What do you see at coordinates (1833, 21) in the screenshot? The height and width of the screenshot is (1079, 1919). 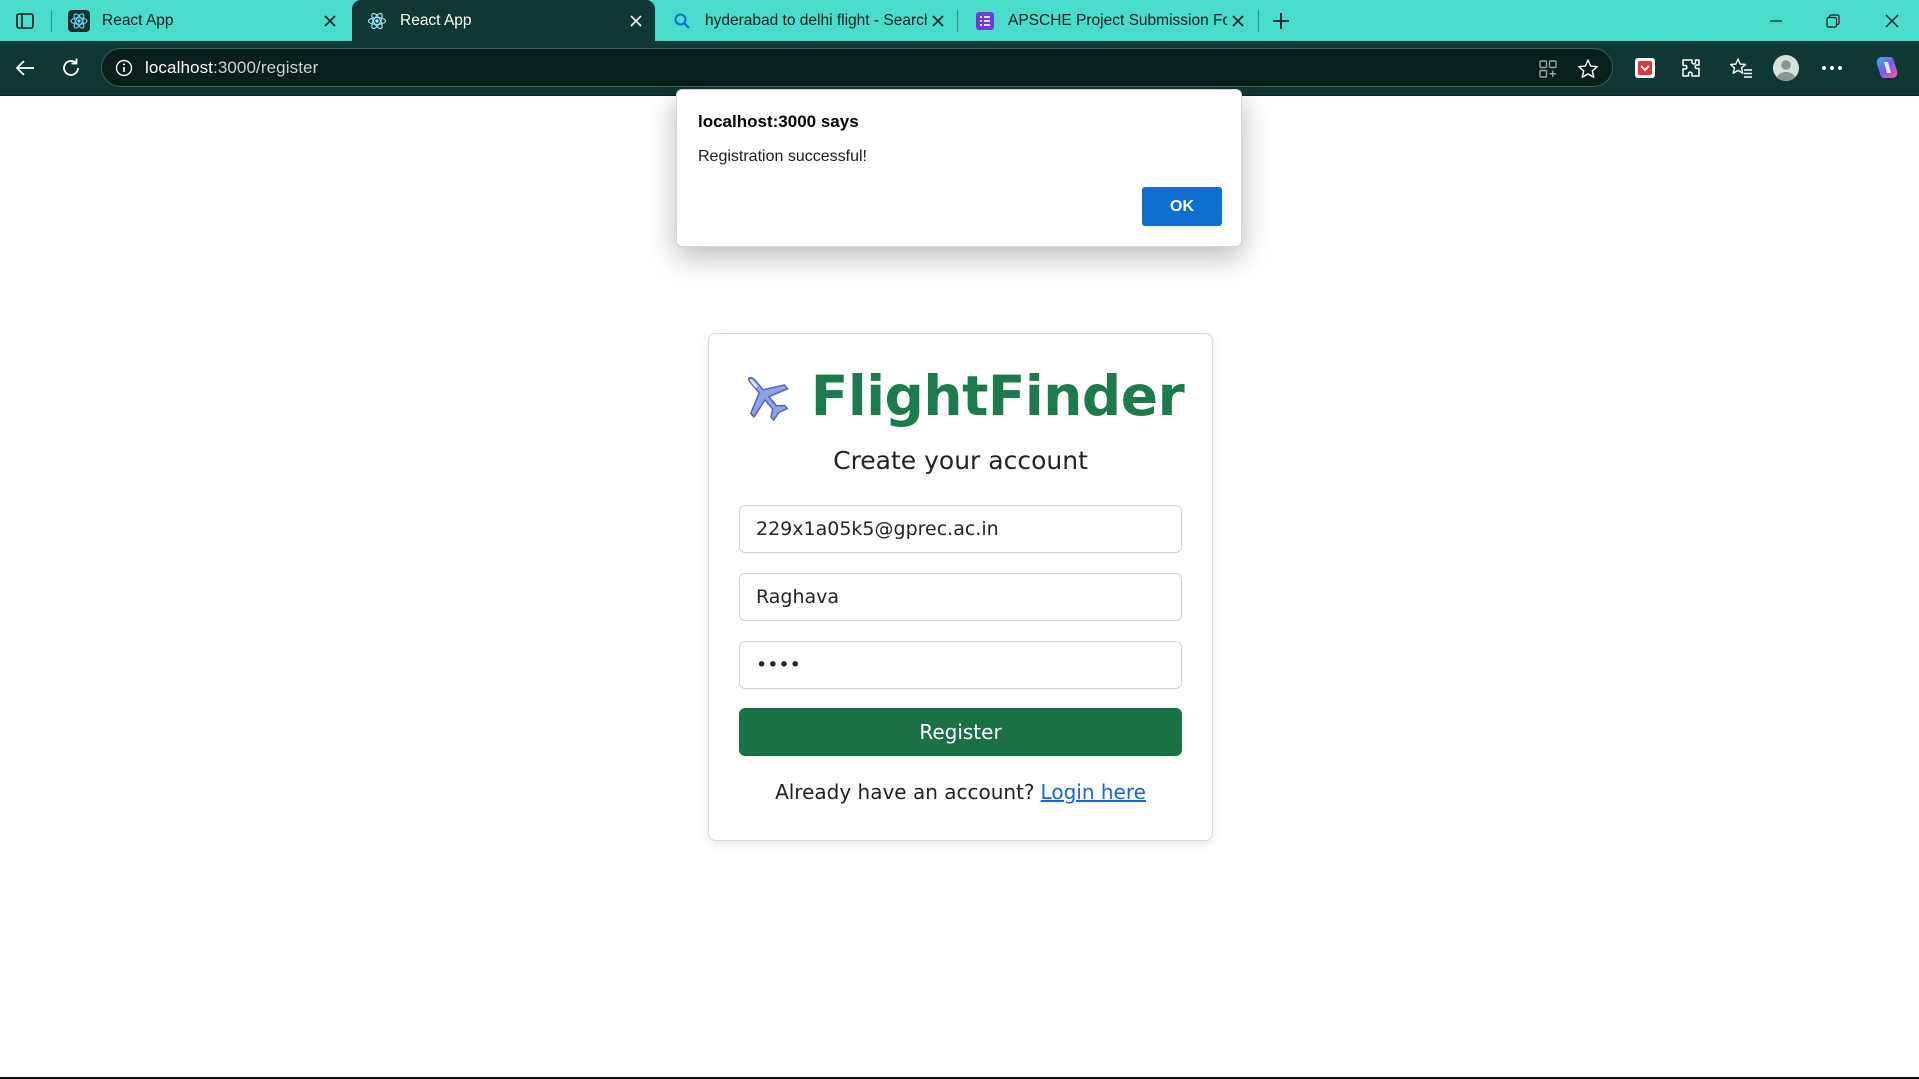 I see `restore-icon` at bounding box center [1833, 21].